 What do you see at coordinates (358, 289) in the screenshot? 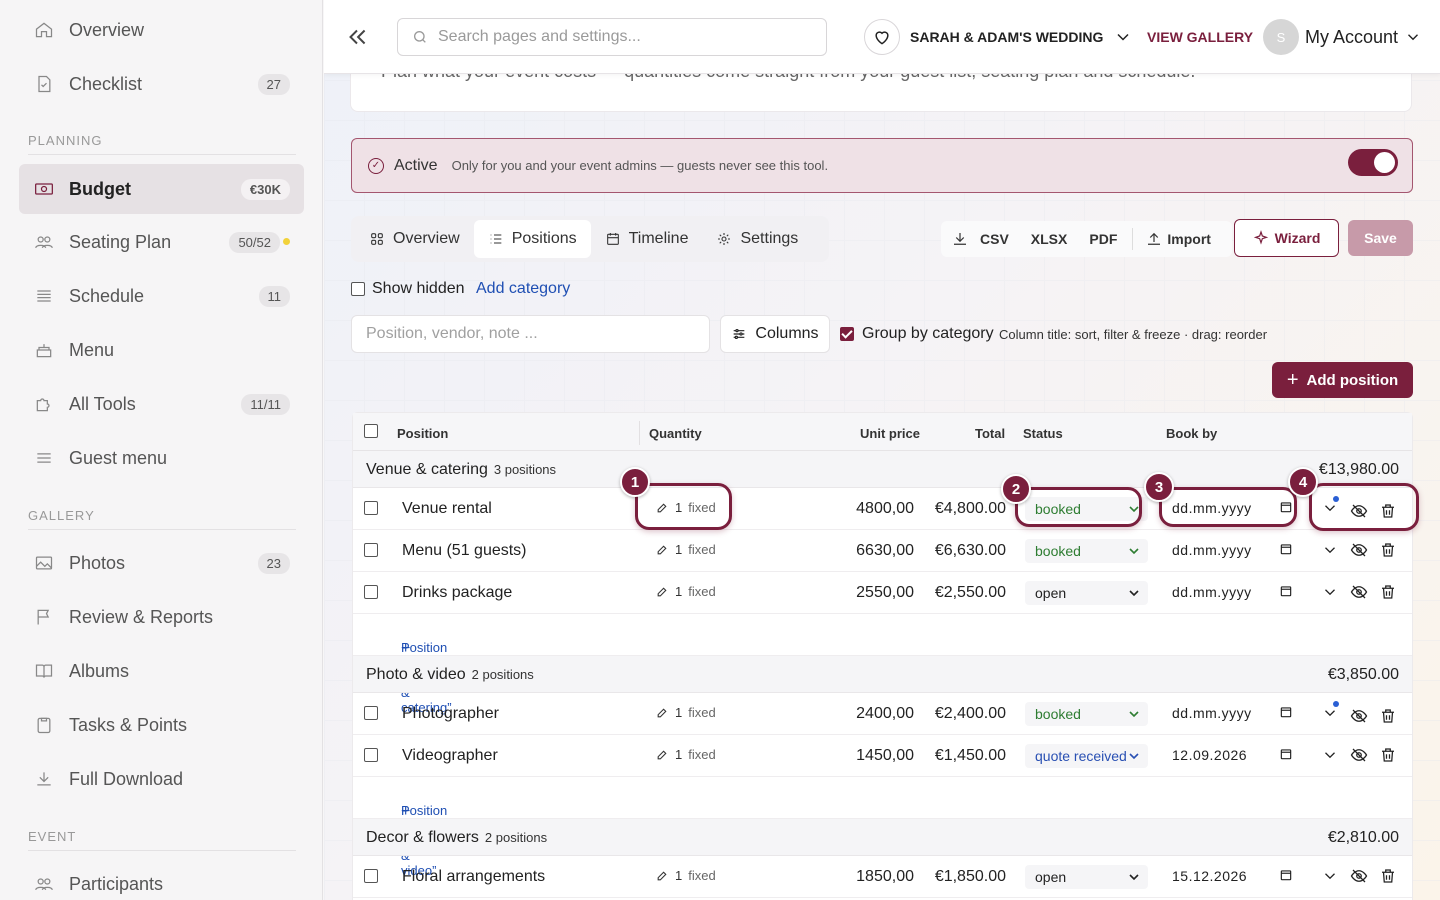
I see `show-hidden-checkbox` at bounding box center [358, 289].